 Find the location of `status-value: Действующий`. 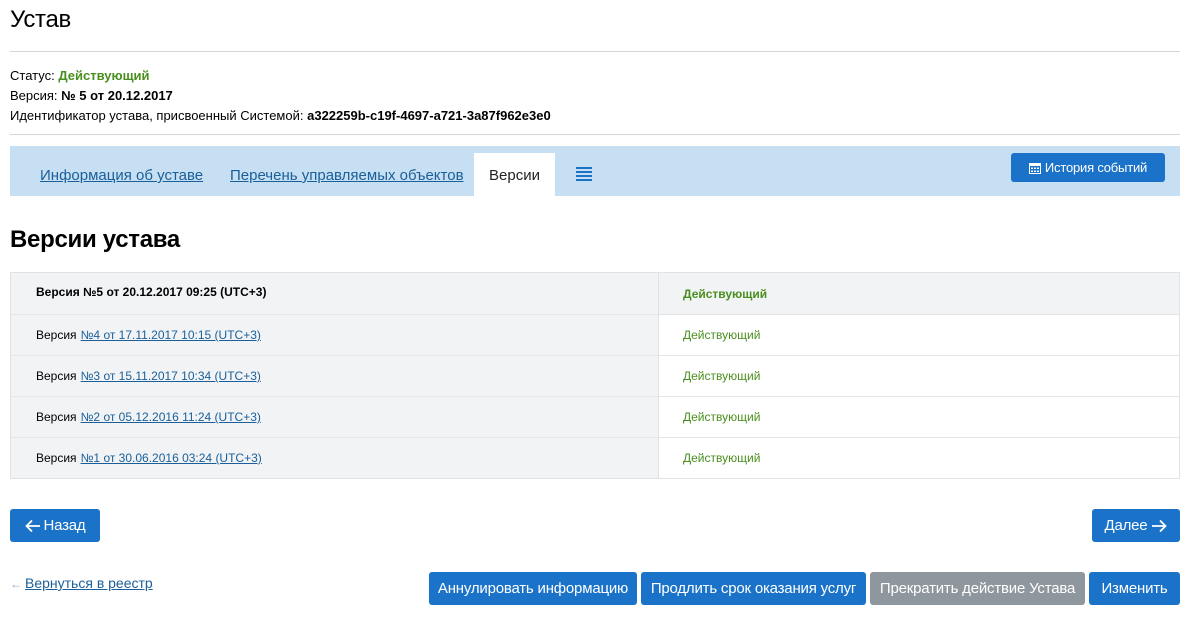

status-value: Действующий is located at coordinates (104, 75).